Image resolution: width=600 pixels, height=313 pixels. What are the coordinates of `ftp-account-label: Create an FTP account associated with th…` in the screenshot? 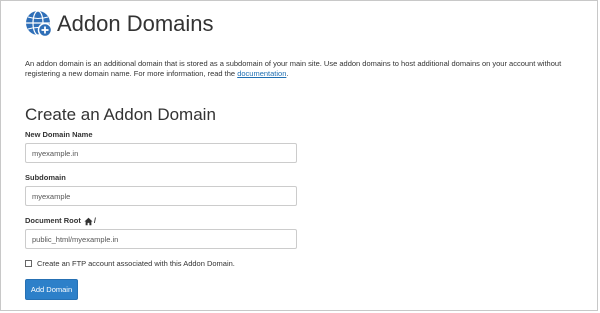 It's located at (136, 263).